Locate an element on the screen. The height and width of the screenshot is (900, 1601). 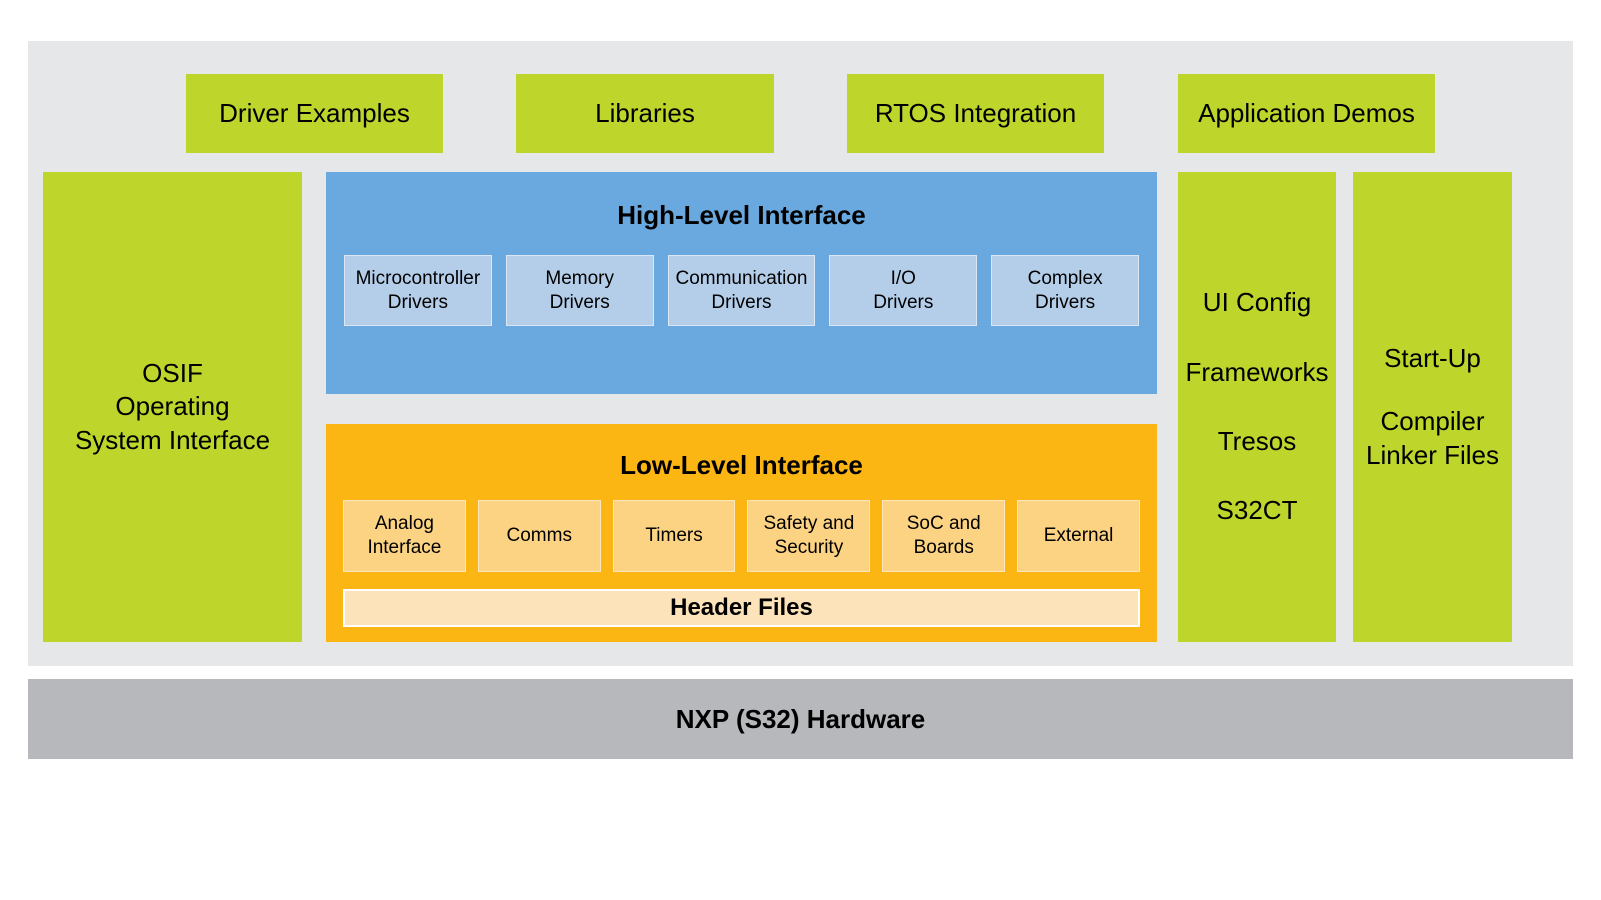
block-driver-examples: Driver Examples is located at coordinates (314, 113).